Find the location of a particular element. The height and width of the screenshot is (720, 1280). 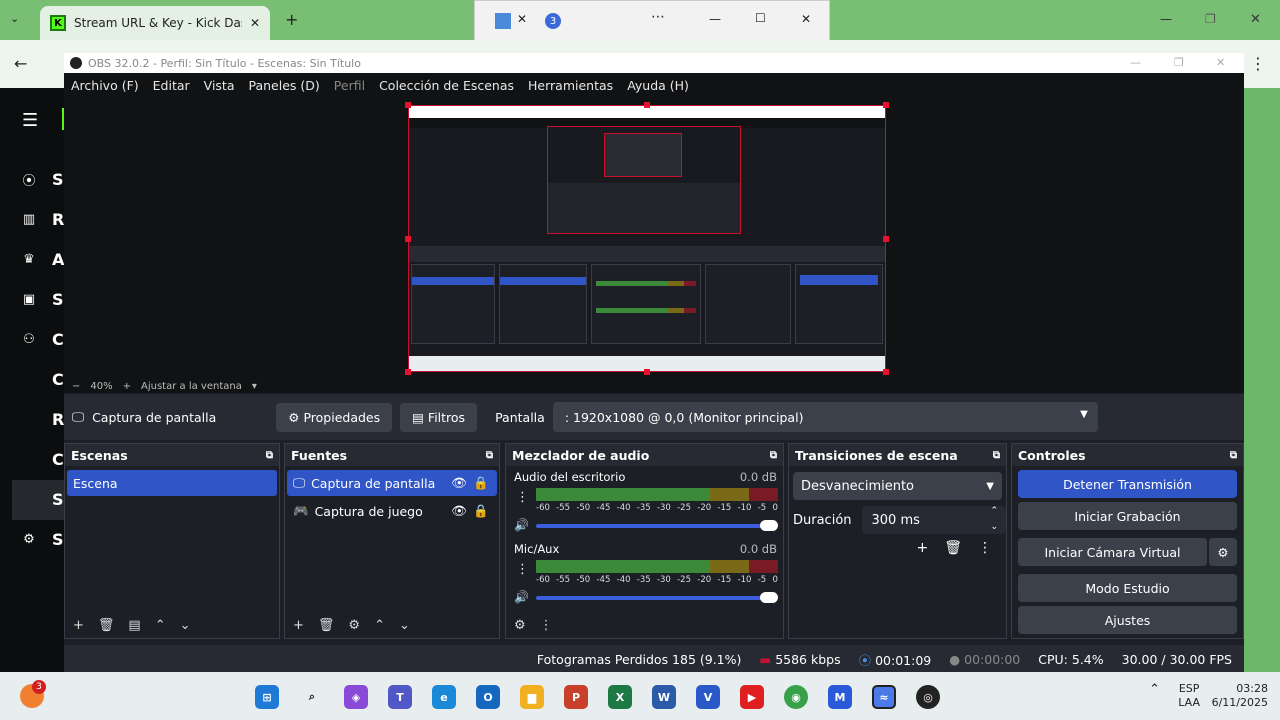

browser-tab-active: K Stream URL & Key - Kick Dashb ✕ is located at coordinates (155, 23).